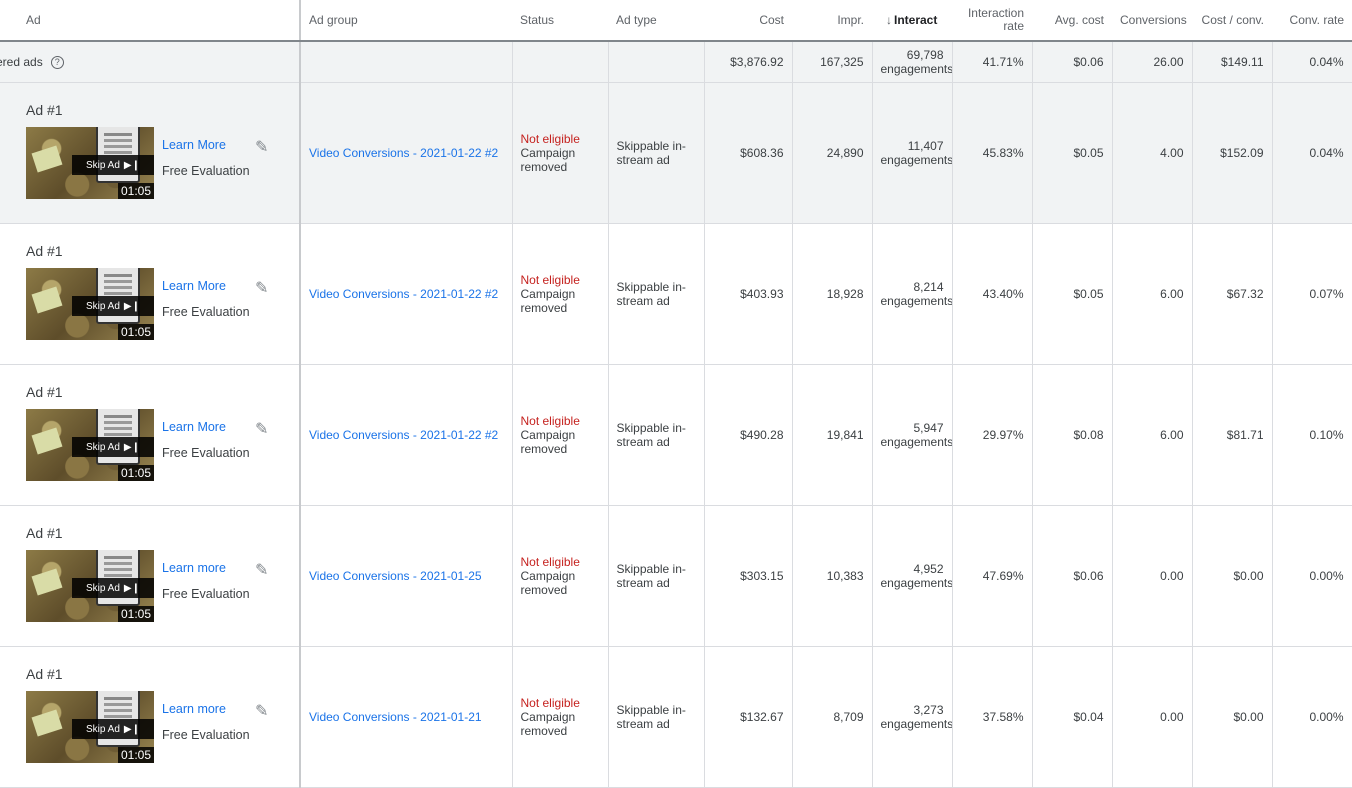  I want to click on ad-group-link: Video Conversions - 2021-01-21, so click(395, 717).